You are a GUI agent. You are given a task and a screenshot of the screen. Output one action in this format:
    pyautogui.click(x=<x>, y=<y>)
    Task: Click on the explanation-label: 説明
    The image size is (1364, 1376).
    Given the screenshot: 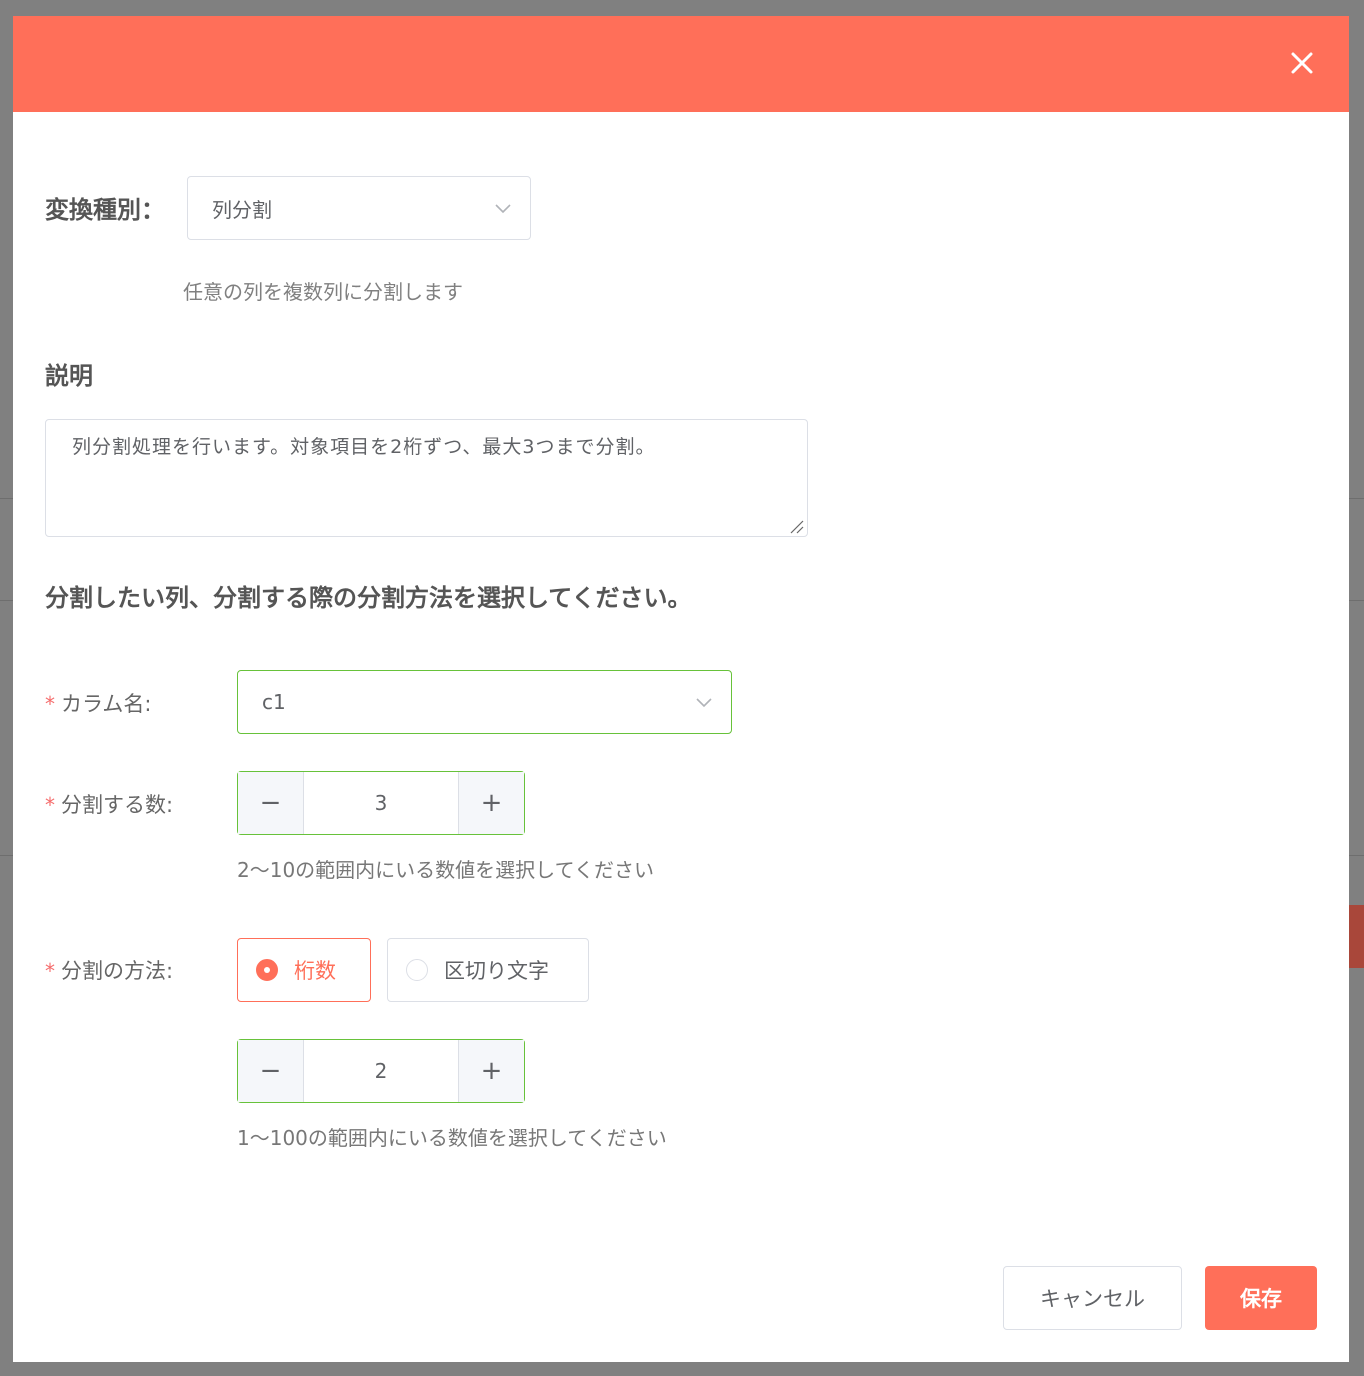 What is the action you would take?
    pyautogui.click(x=69, y=376)
    